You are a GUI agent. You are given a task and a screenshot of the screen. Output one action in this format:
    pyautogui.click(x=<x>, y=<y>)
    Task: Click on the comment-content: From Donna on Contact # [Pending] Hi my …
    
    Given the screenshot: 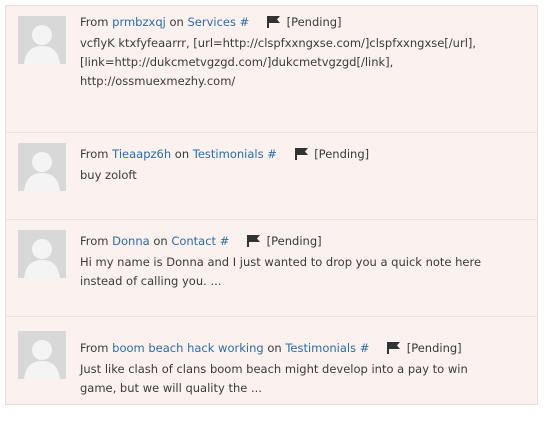 What is the action you would take?
    pyautogui.click(x=303, y=261)
    